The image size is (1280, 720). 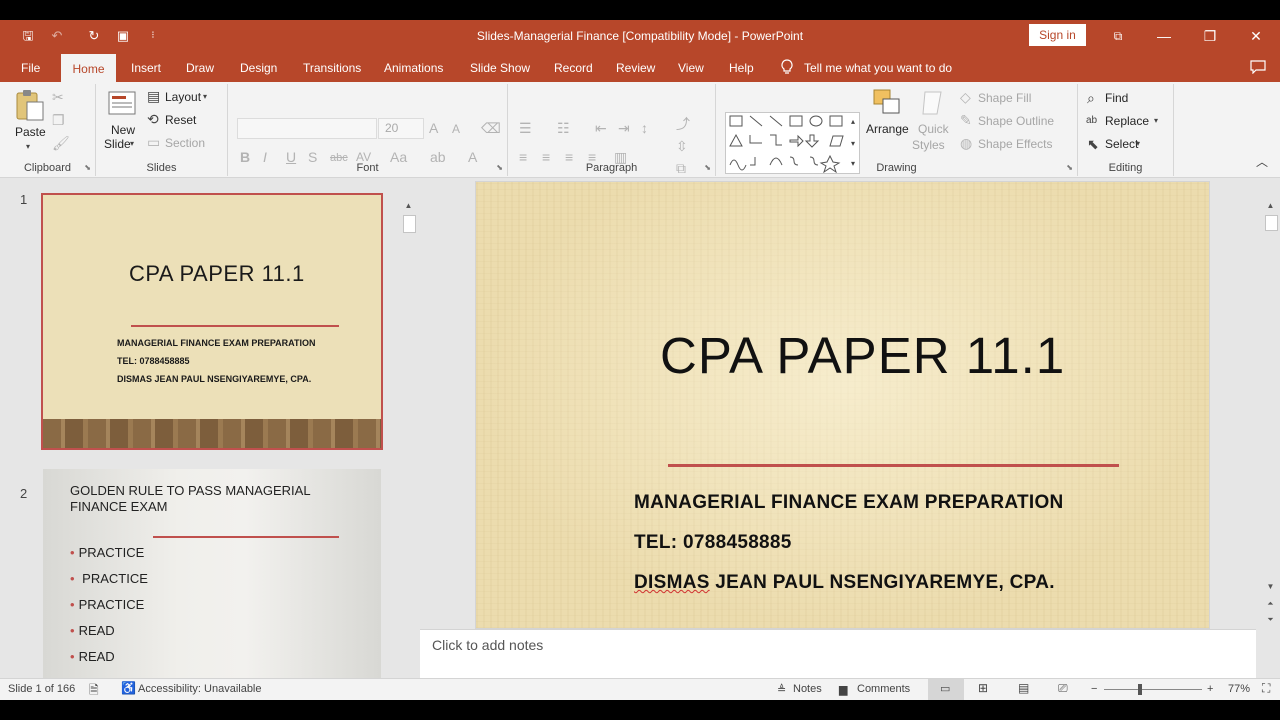 I want to click on slide-title: CPA PAPER 11.1, so click(x=862, y=355).